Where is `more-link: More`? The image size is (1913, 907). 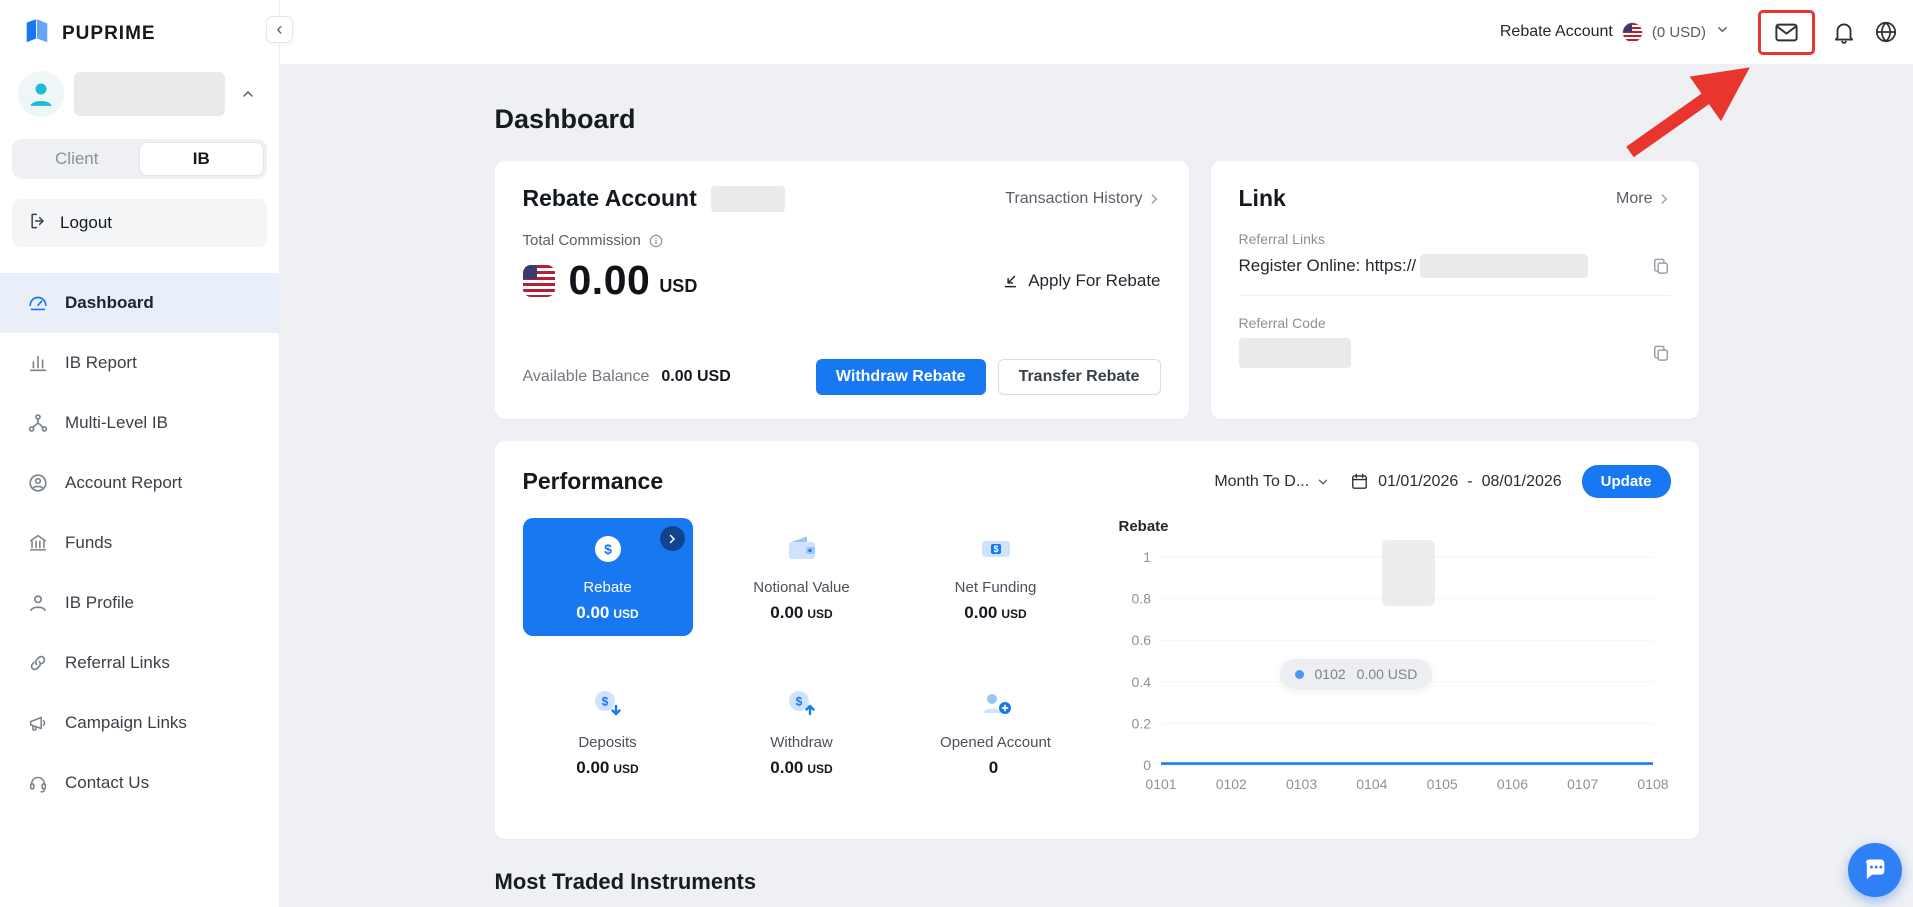 more-link: More is located at coordinates (1643, 199).